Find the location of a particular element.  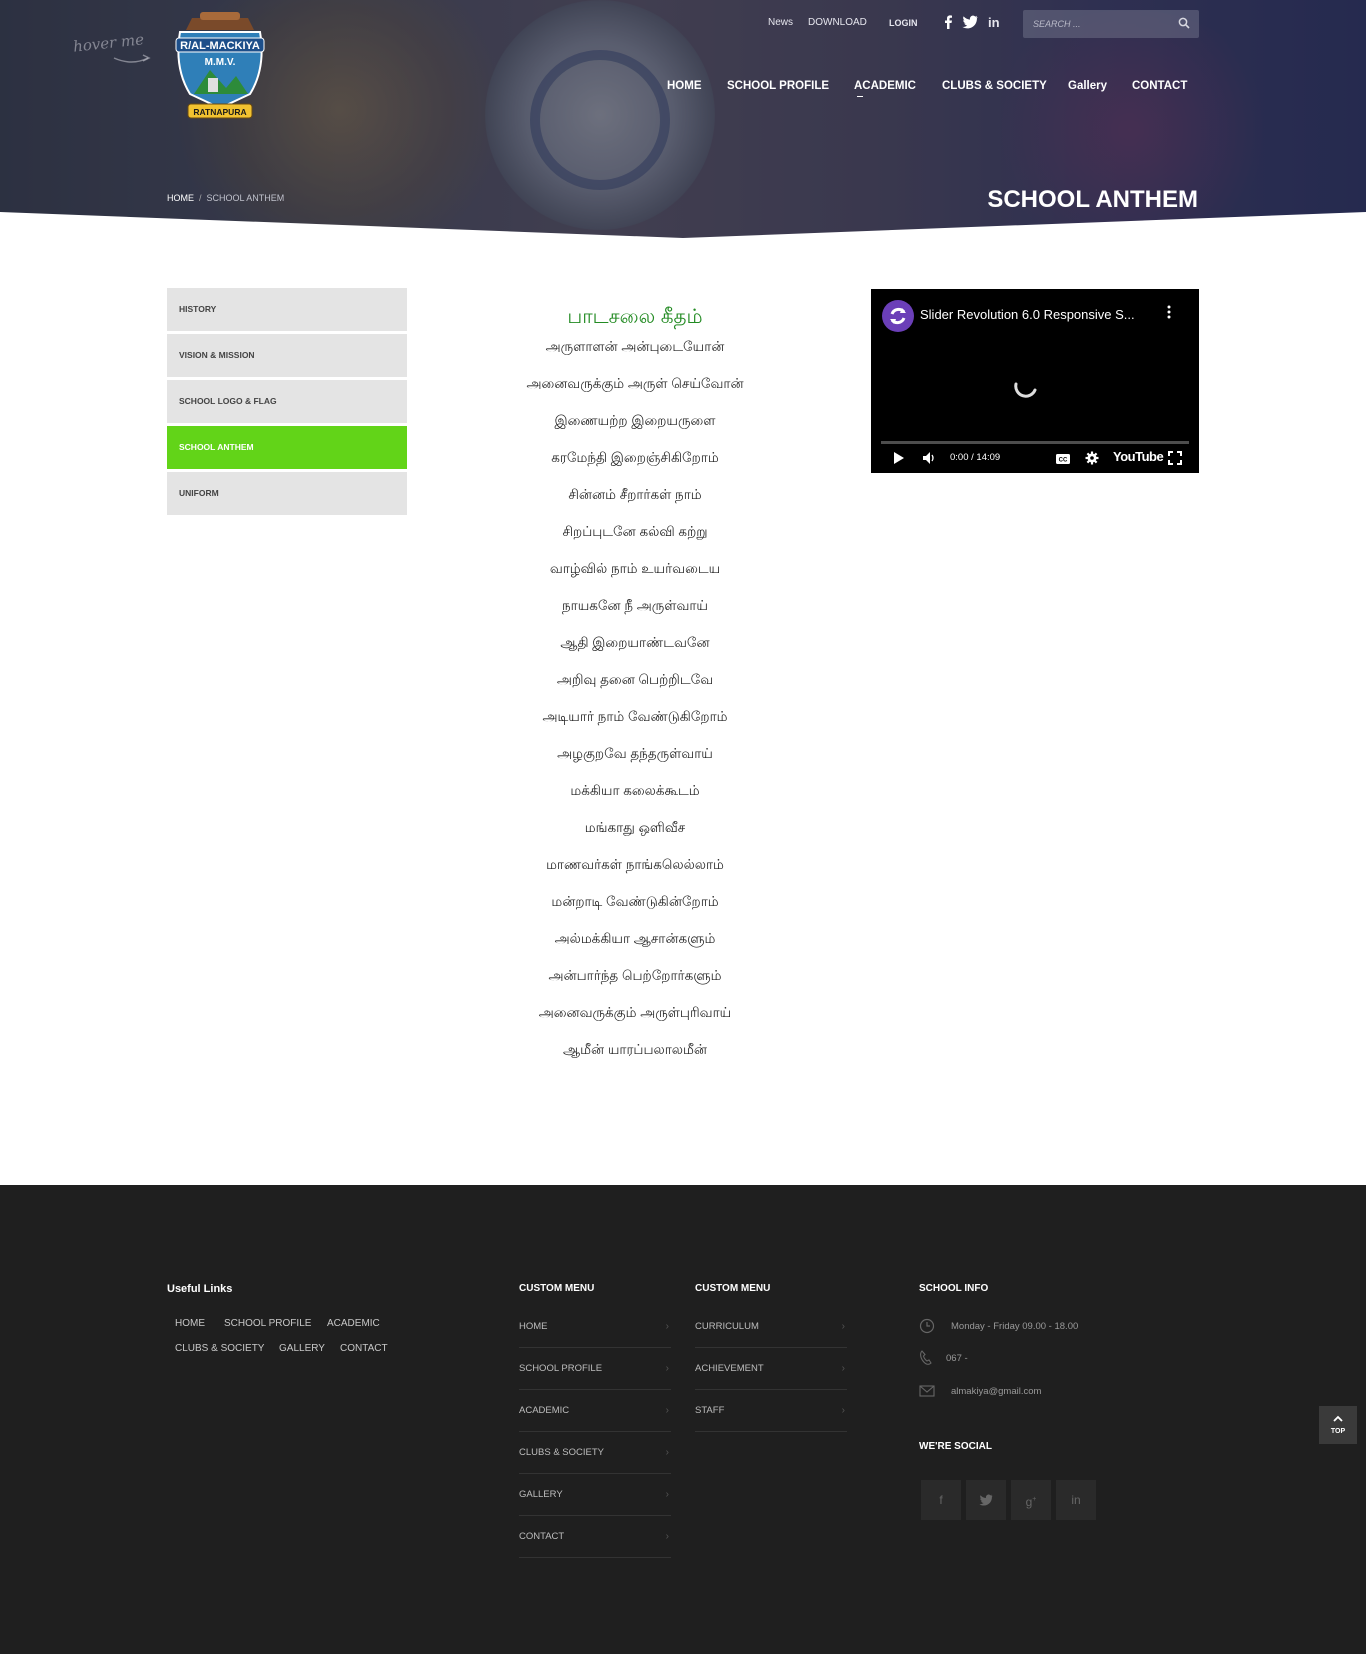

sidebar-item-uniform: UNIFORM is located at coordinates (287, 493).